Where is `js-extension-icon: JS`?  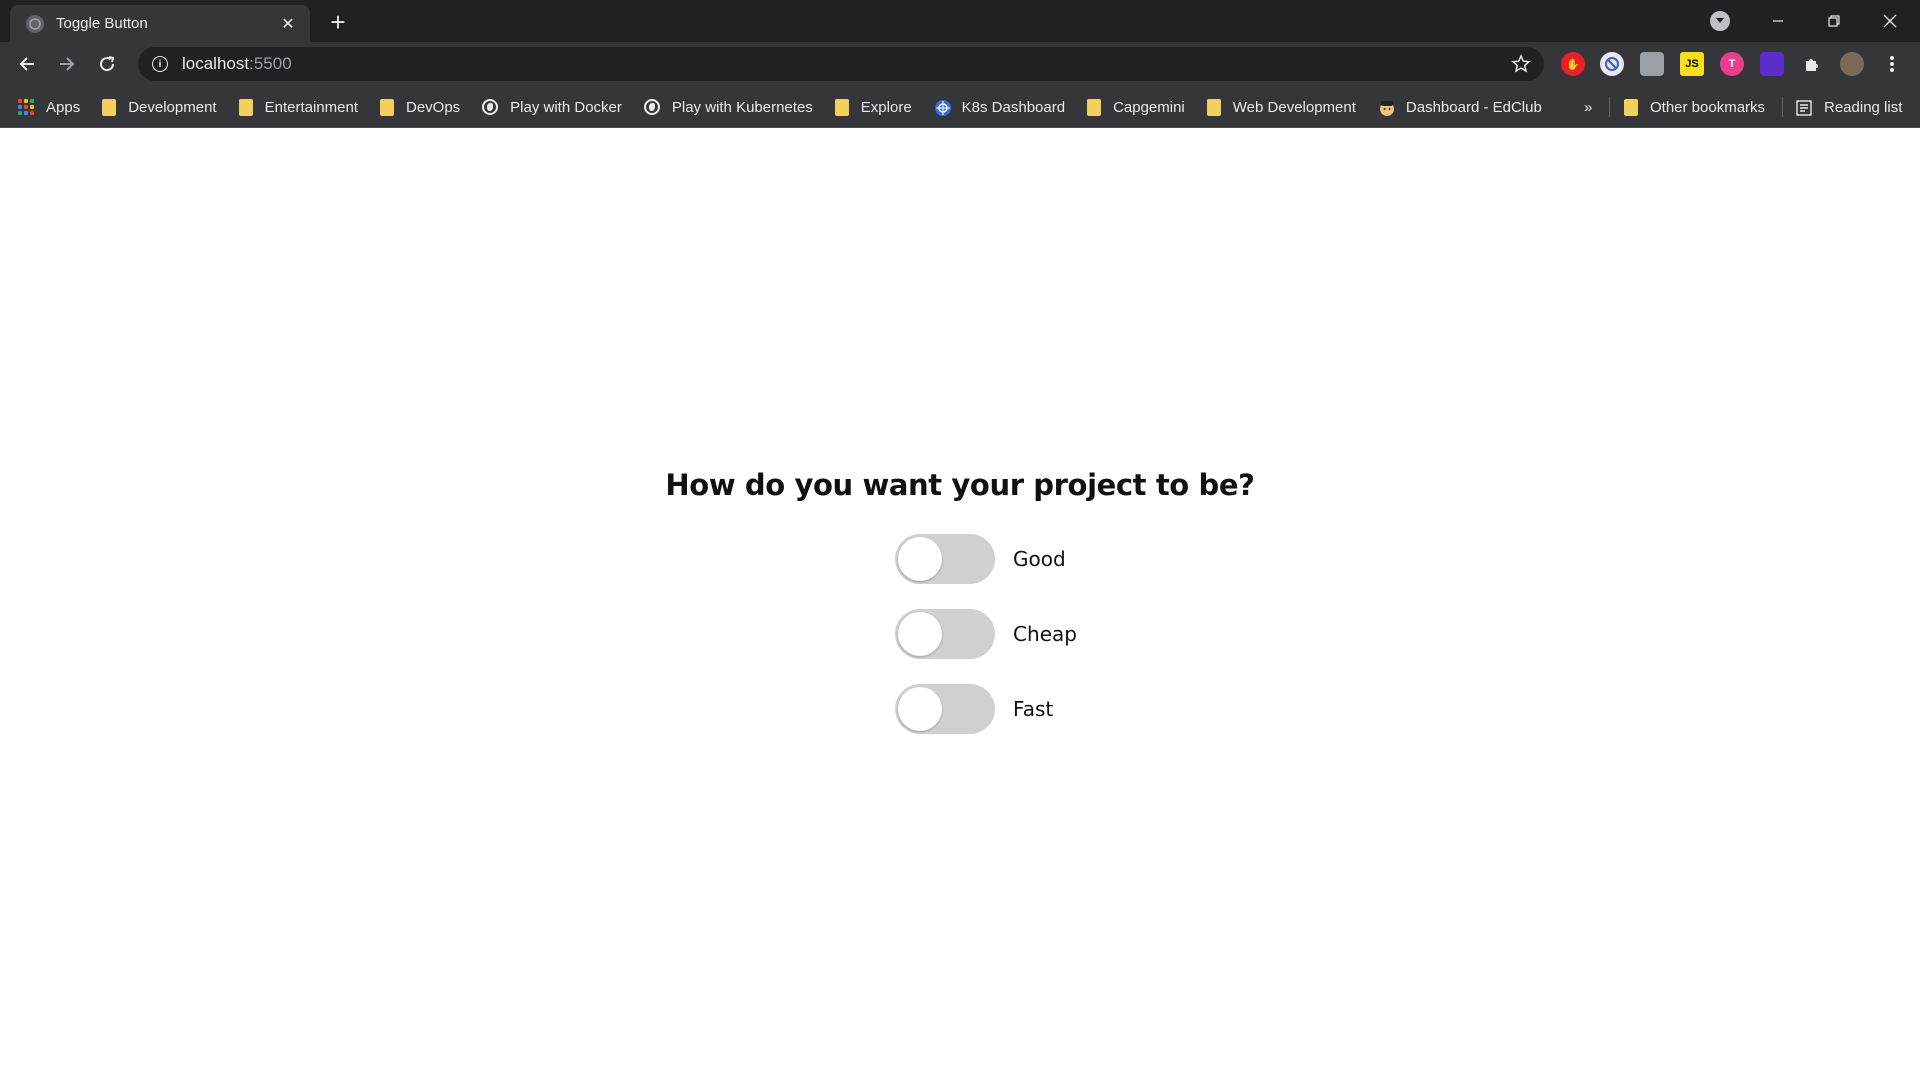 js-extension-icon: JS is located at coordinates (1692, 64).